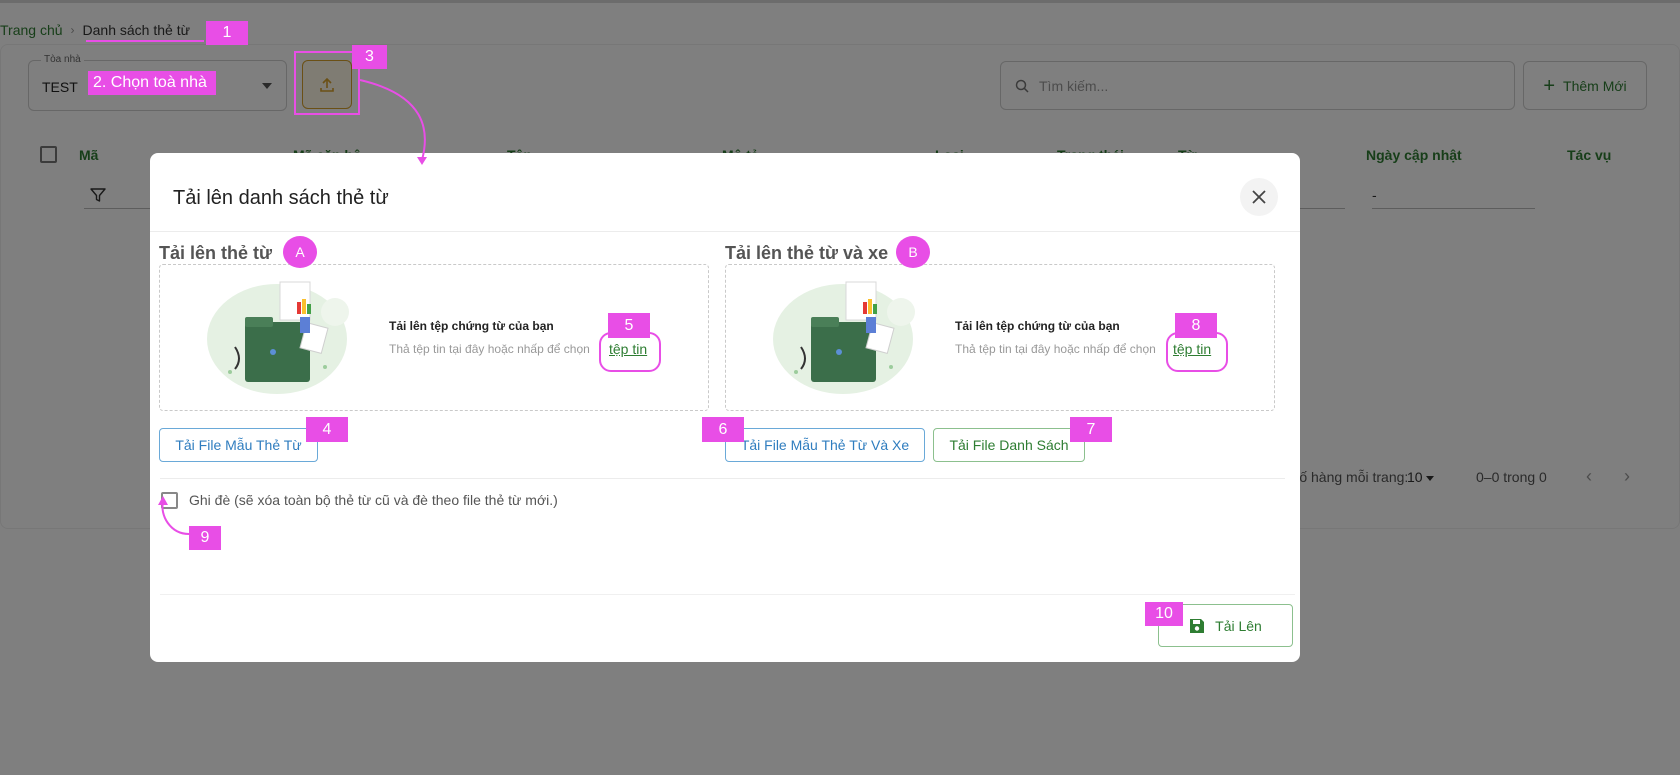  Describe the element at coordinates (145, 41) in the screenshot. I see `annotation-underline` at that location.